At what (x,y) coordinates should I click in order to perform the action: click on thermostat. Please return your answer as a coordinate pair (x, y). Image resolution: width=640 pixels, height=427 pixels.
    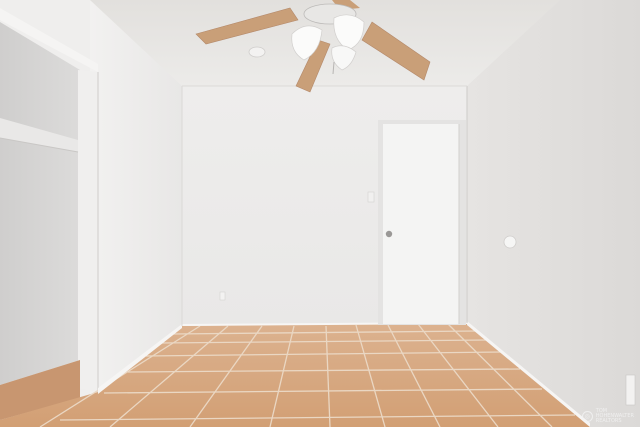
    Looking at the image, I should click on (510, 242).